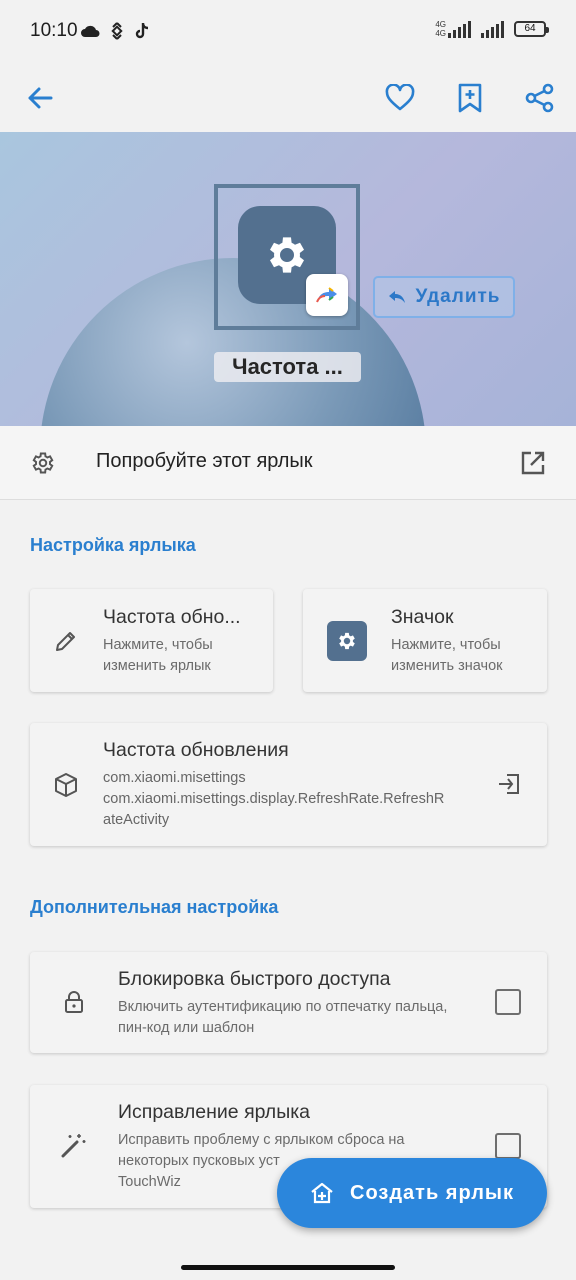 This screenshot has height=1280, width=576. I want to click on edit-icon-subtitle: Нажмите, чтобы изменить значок, so click(447, 655).